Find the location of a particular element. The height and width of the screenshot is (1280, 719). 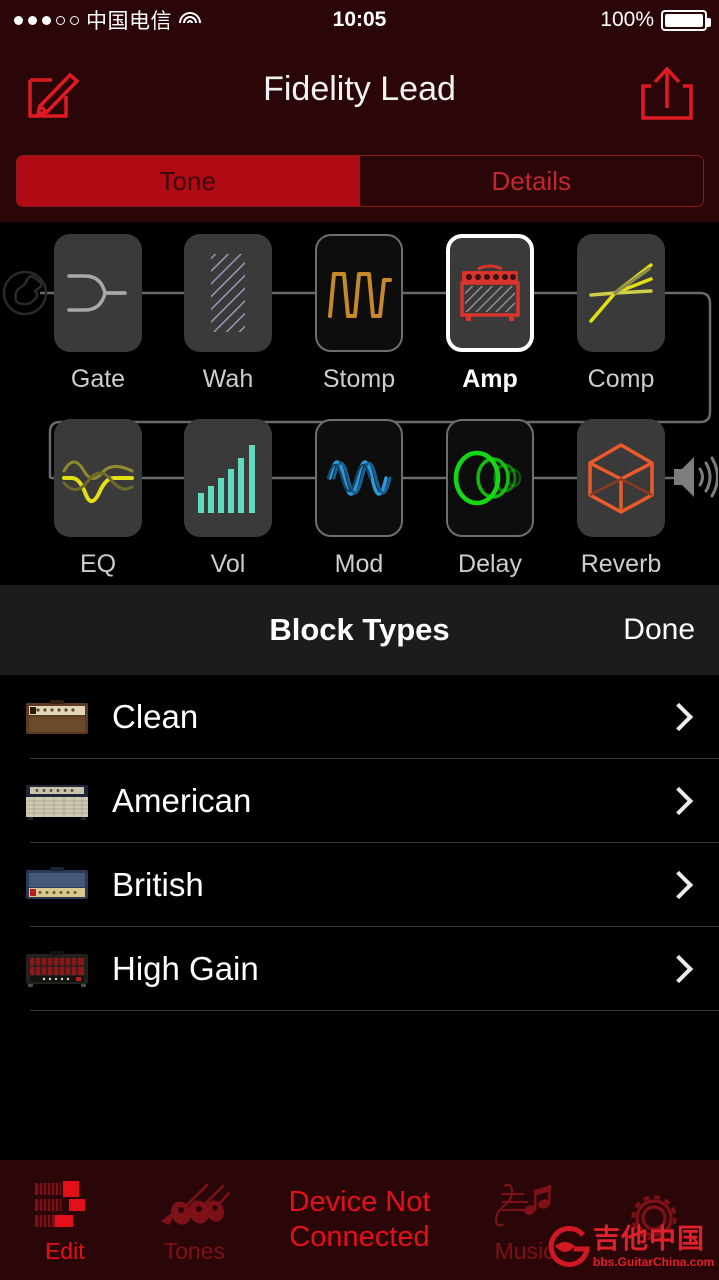

tab-tones: Tones is located at coordinates (195, 1220).